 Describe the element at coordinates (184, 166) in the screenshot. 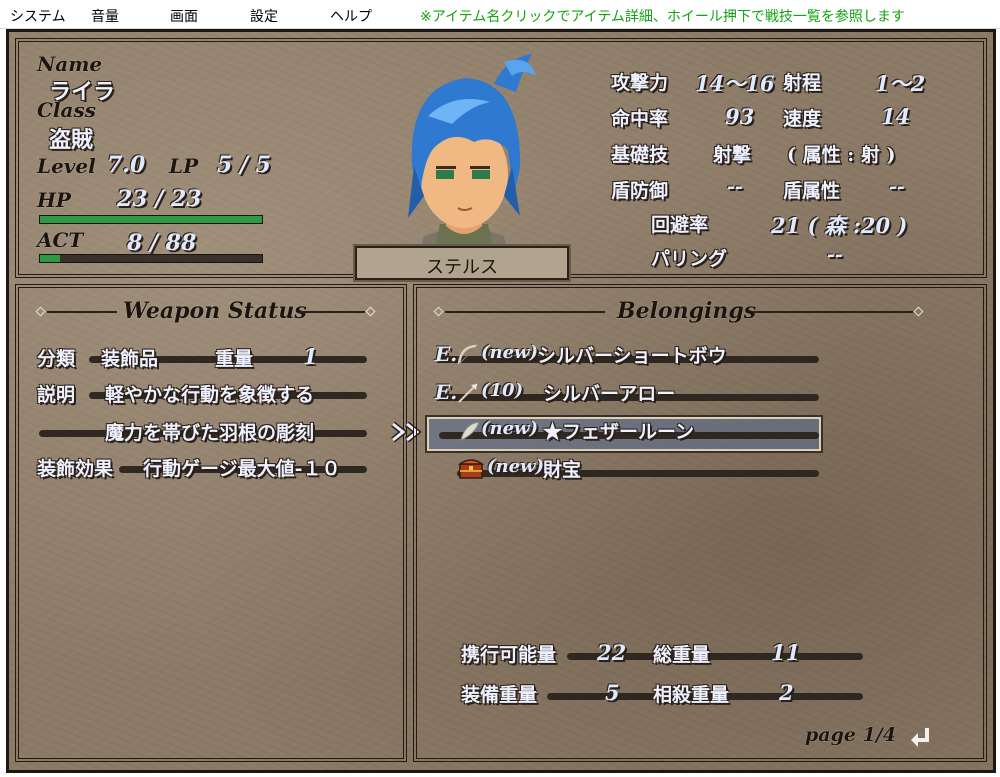

I see `lp-label: LP` at that location.